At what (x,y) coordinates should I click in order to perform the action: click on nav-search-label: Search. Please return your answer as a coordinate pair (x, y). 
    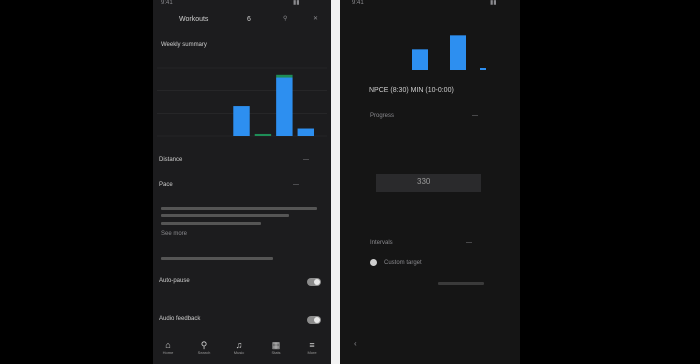
    Looking at the image, I should click on (204, 352).